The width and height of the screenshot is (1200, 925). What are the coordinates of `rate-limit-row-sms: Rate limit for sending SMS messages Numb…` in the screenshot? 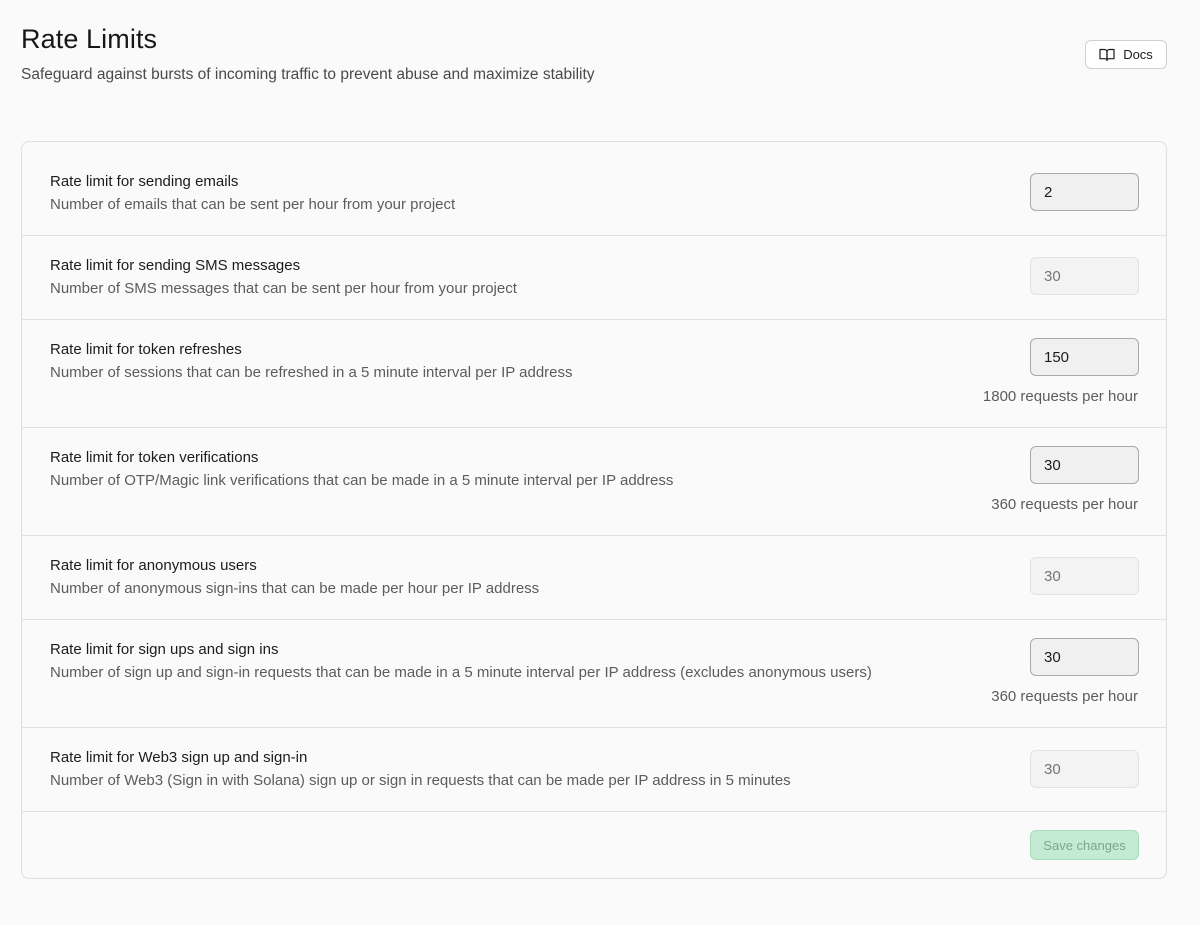 It's located at (594, 278).